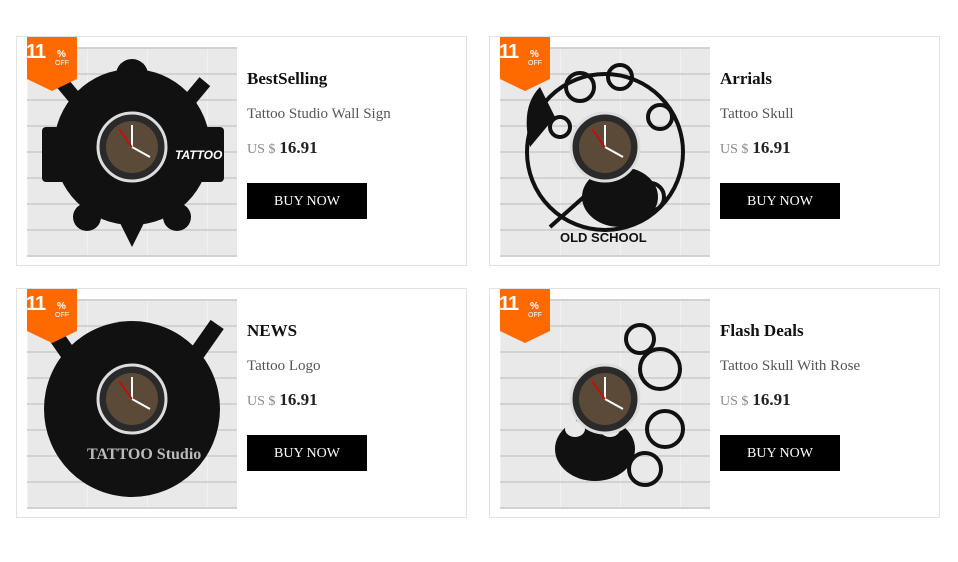 Image resolution: width=958 pixels, height=562 pixels. I want to click on product-category: Arrials, so click(746, 78).